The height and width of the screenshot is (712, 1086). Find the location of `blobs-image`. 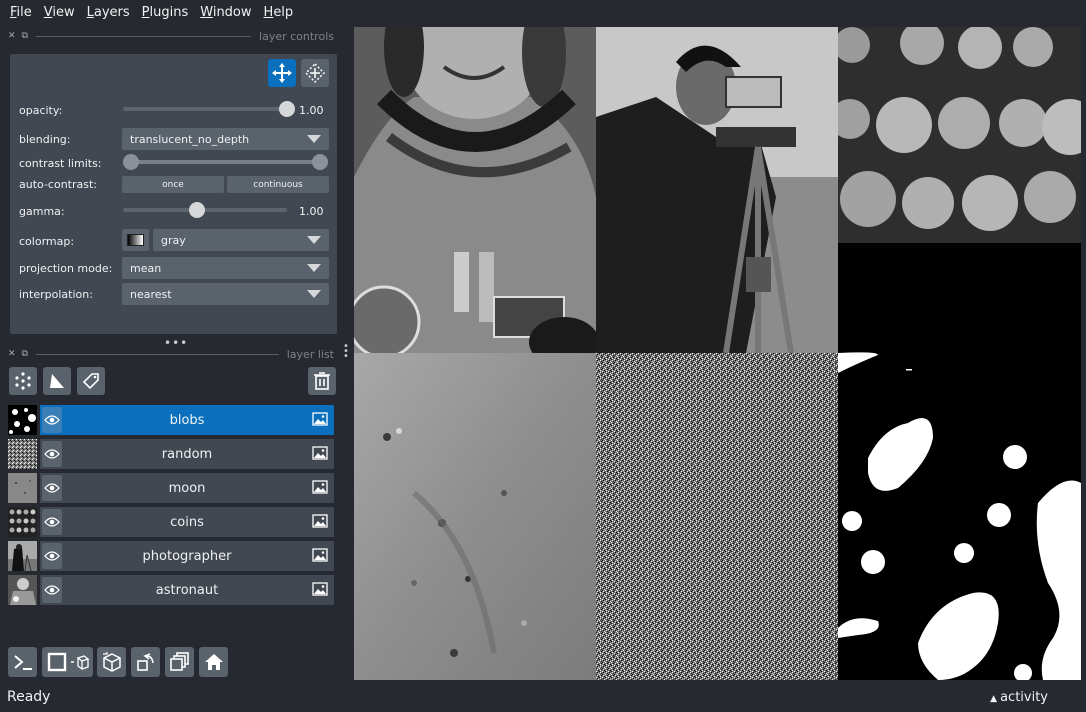

blobs-image is located at coordinates (959, 461).